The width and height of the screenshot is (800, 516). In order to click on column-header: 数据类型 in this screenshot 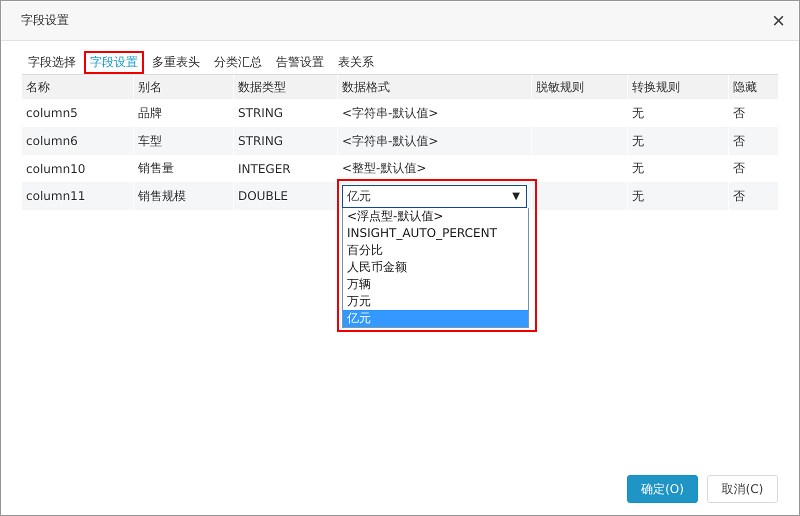, I will do `click(262, 87)`.